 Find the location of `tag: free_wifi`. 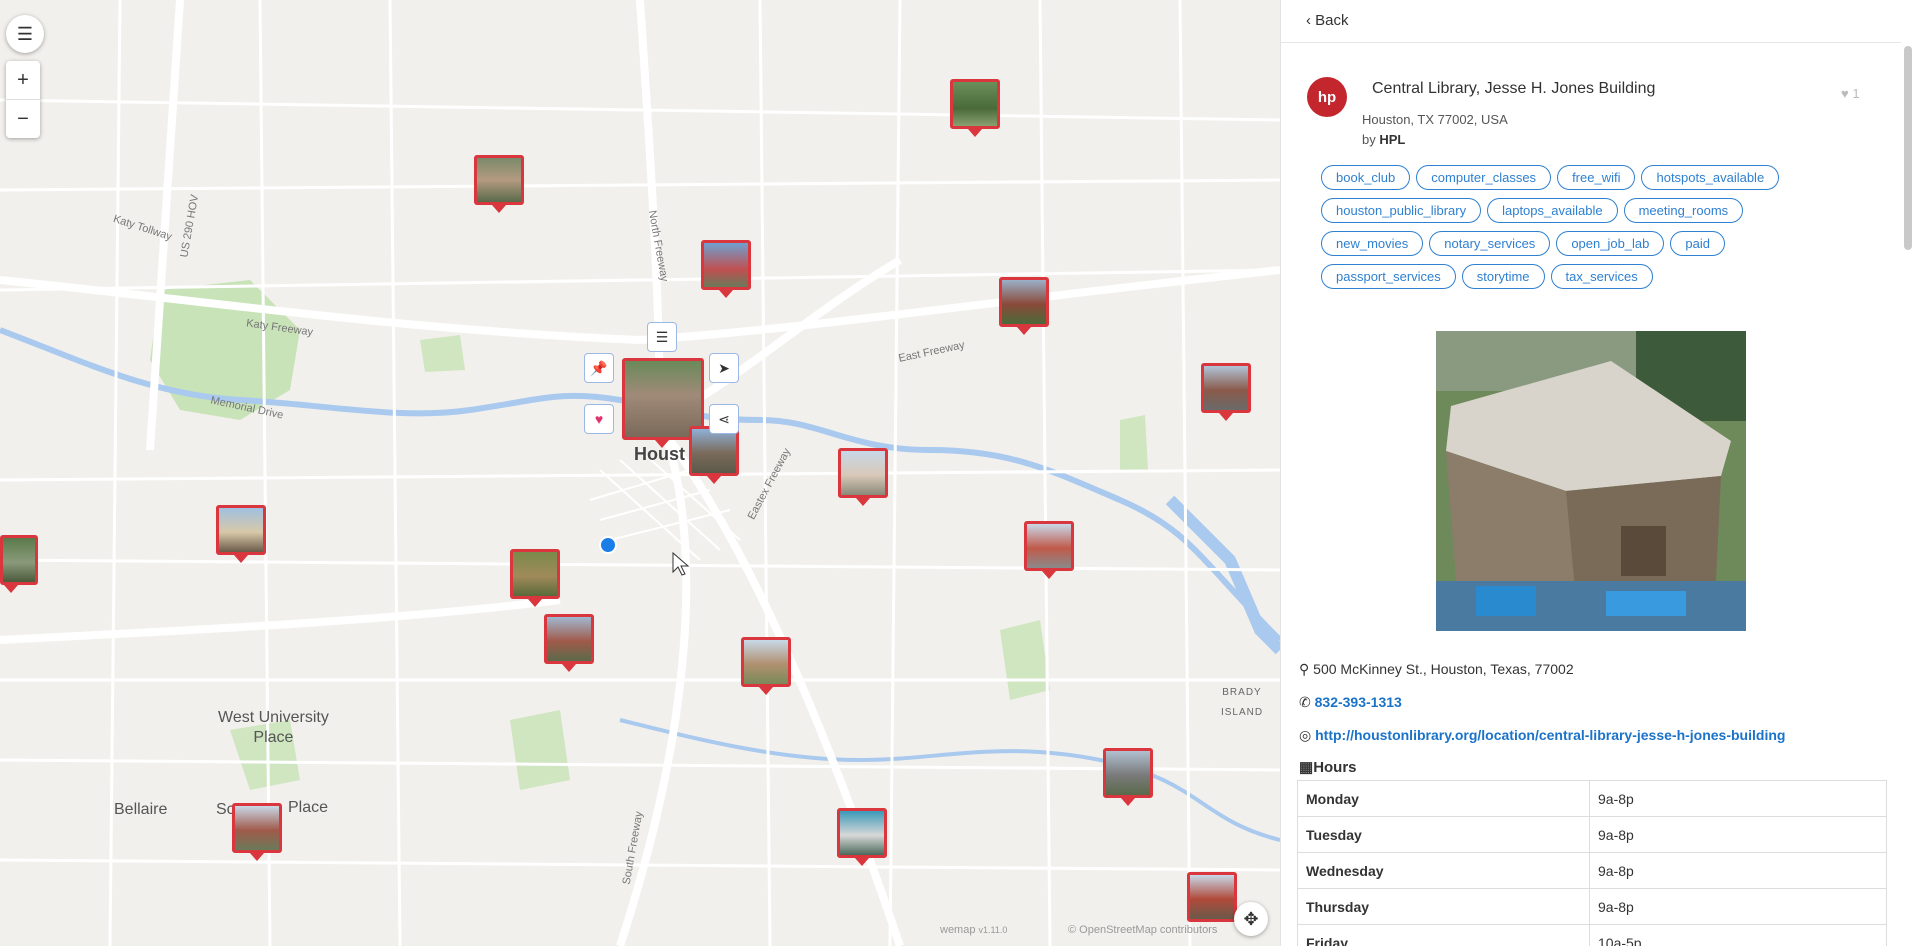

tag: free_wifi is located at coordinates (1596, 177).